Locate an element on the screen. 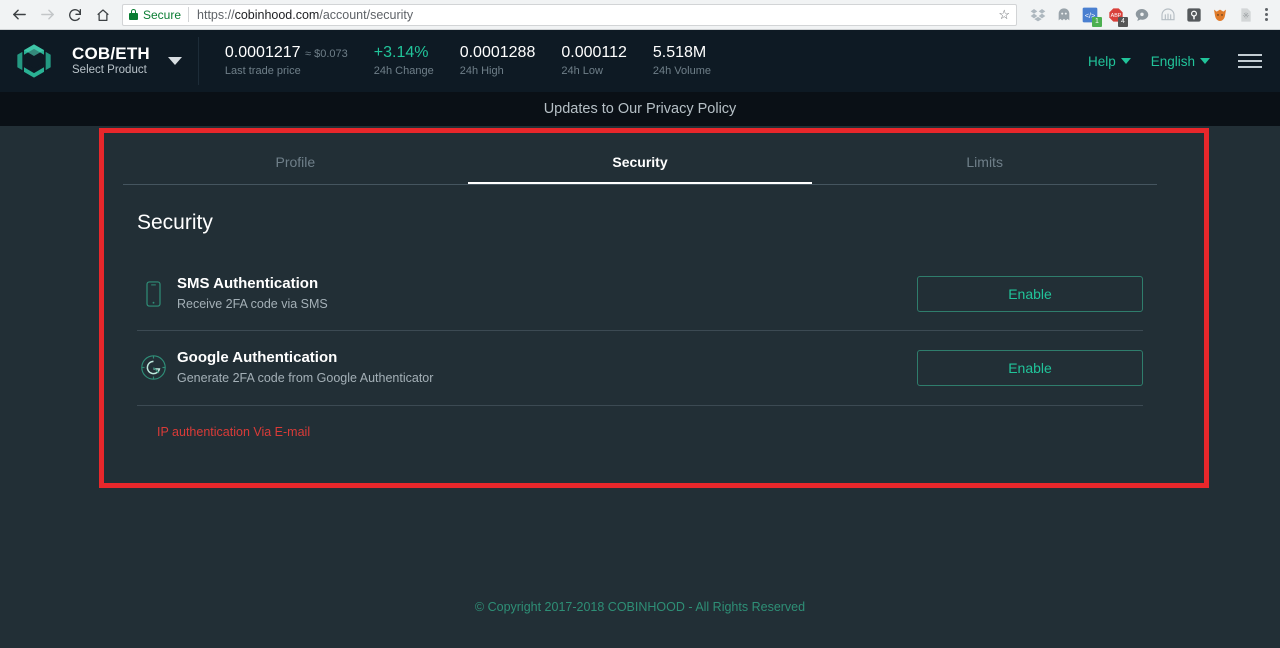 The width and height of the screenshot is (1280, 648). google-authenticator-icon is located at coordinates (153, 367).